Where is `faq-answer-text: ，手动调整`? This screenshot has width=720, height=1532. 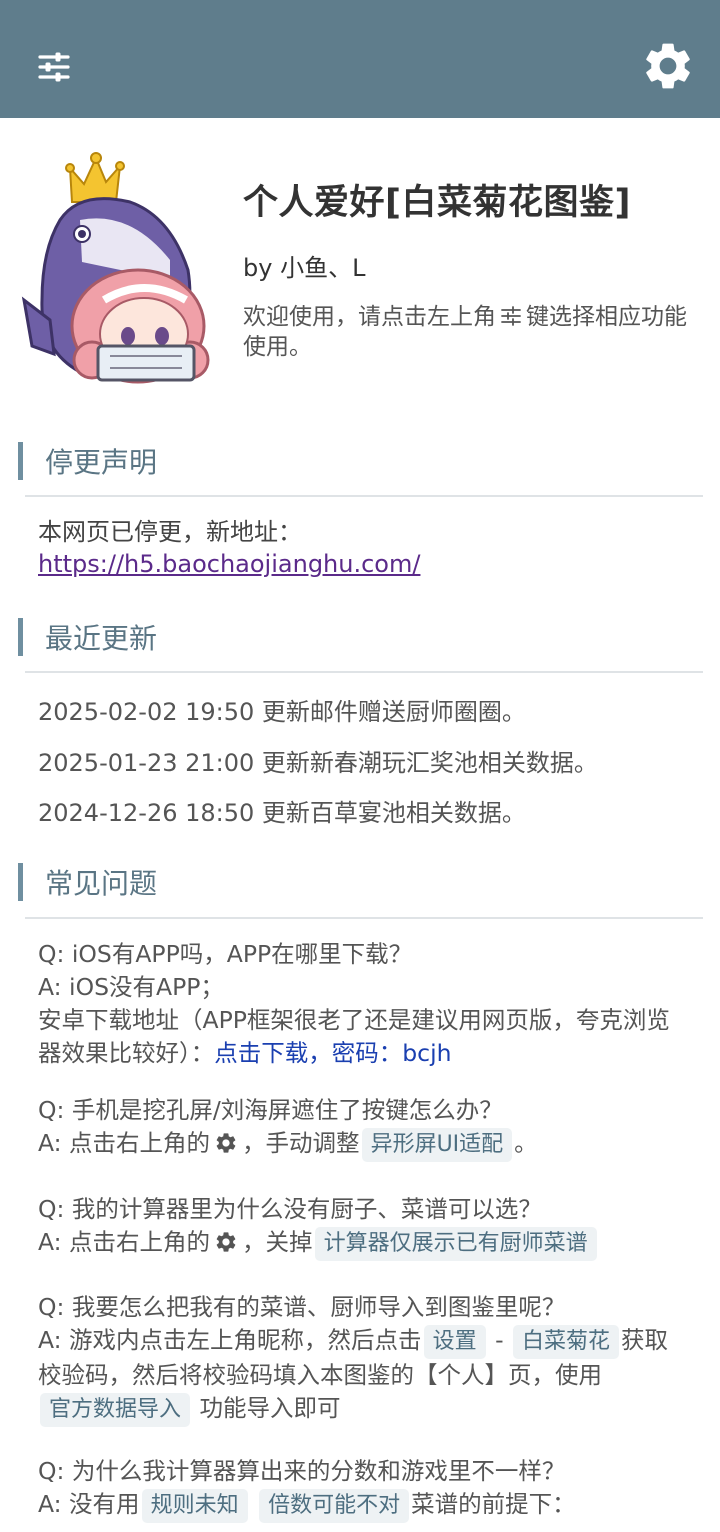
faq-answer-text: ，手动调整 is located at coordinates (301, 1143).